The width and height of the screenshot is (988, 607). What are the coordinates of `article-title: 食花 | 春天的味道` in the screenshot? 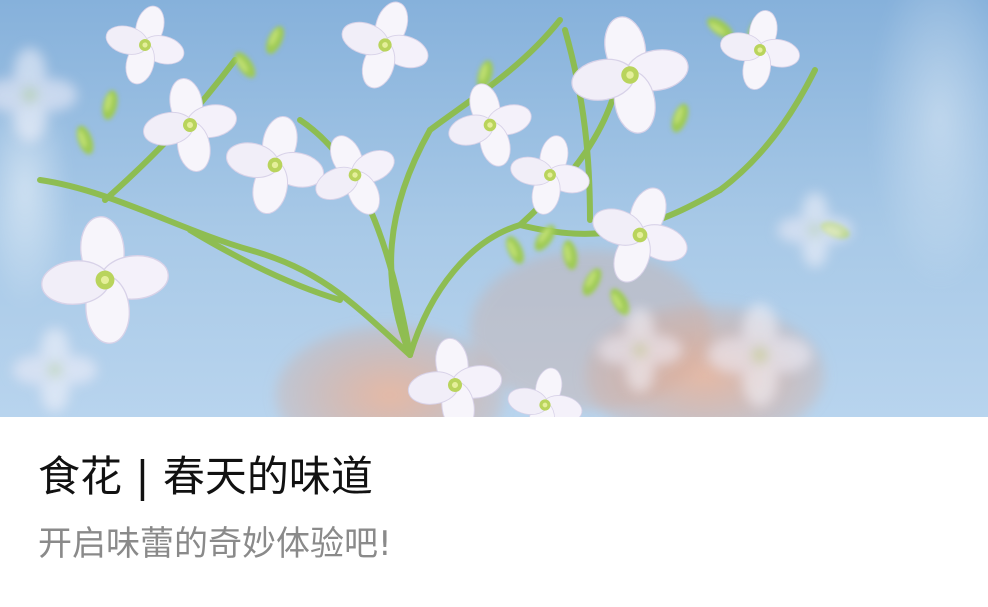 It's located at (205, 477).